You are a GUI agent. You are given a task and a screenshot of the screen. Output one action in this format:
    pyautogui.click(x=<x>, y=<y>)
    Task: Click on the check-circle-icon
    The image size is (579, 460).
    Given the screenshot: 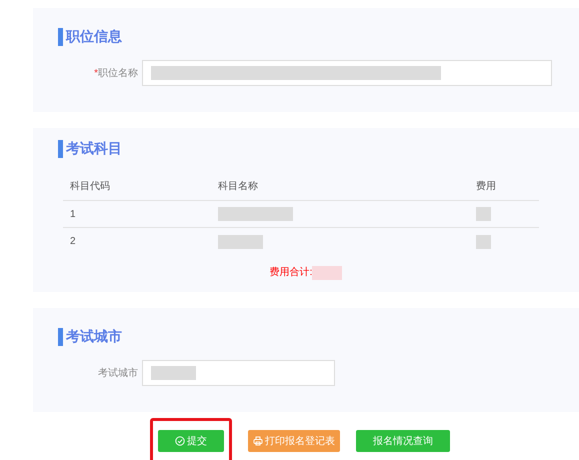 What is the action you would take?
    pyautogui.click(x=180, y=441)
    